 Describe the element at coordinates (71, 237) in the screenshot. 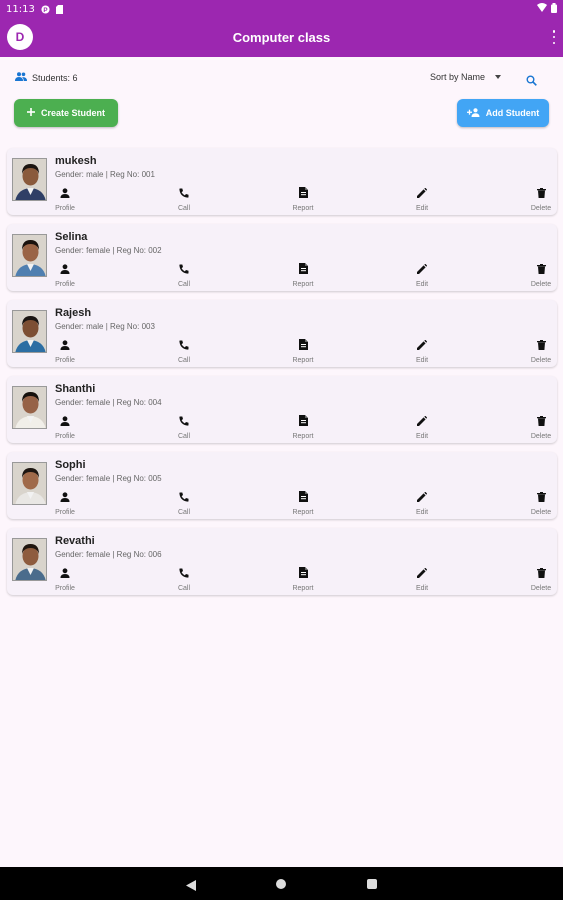

I see `student-name: Selina` at that location.